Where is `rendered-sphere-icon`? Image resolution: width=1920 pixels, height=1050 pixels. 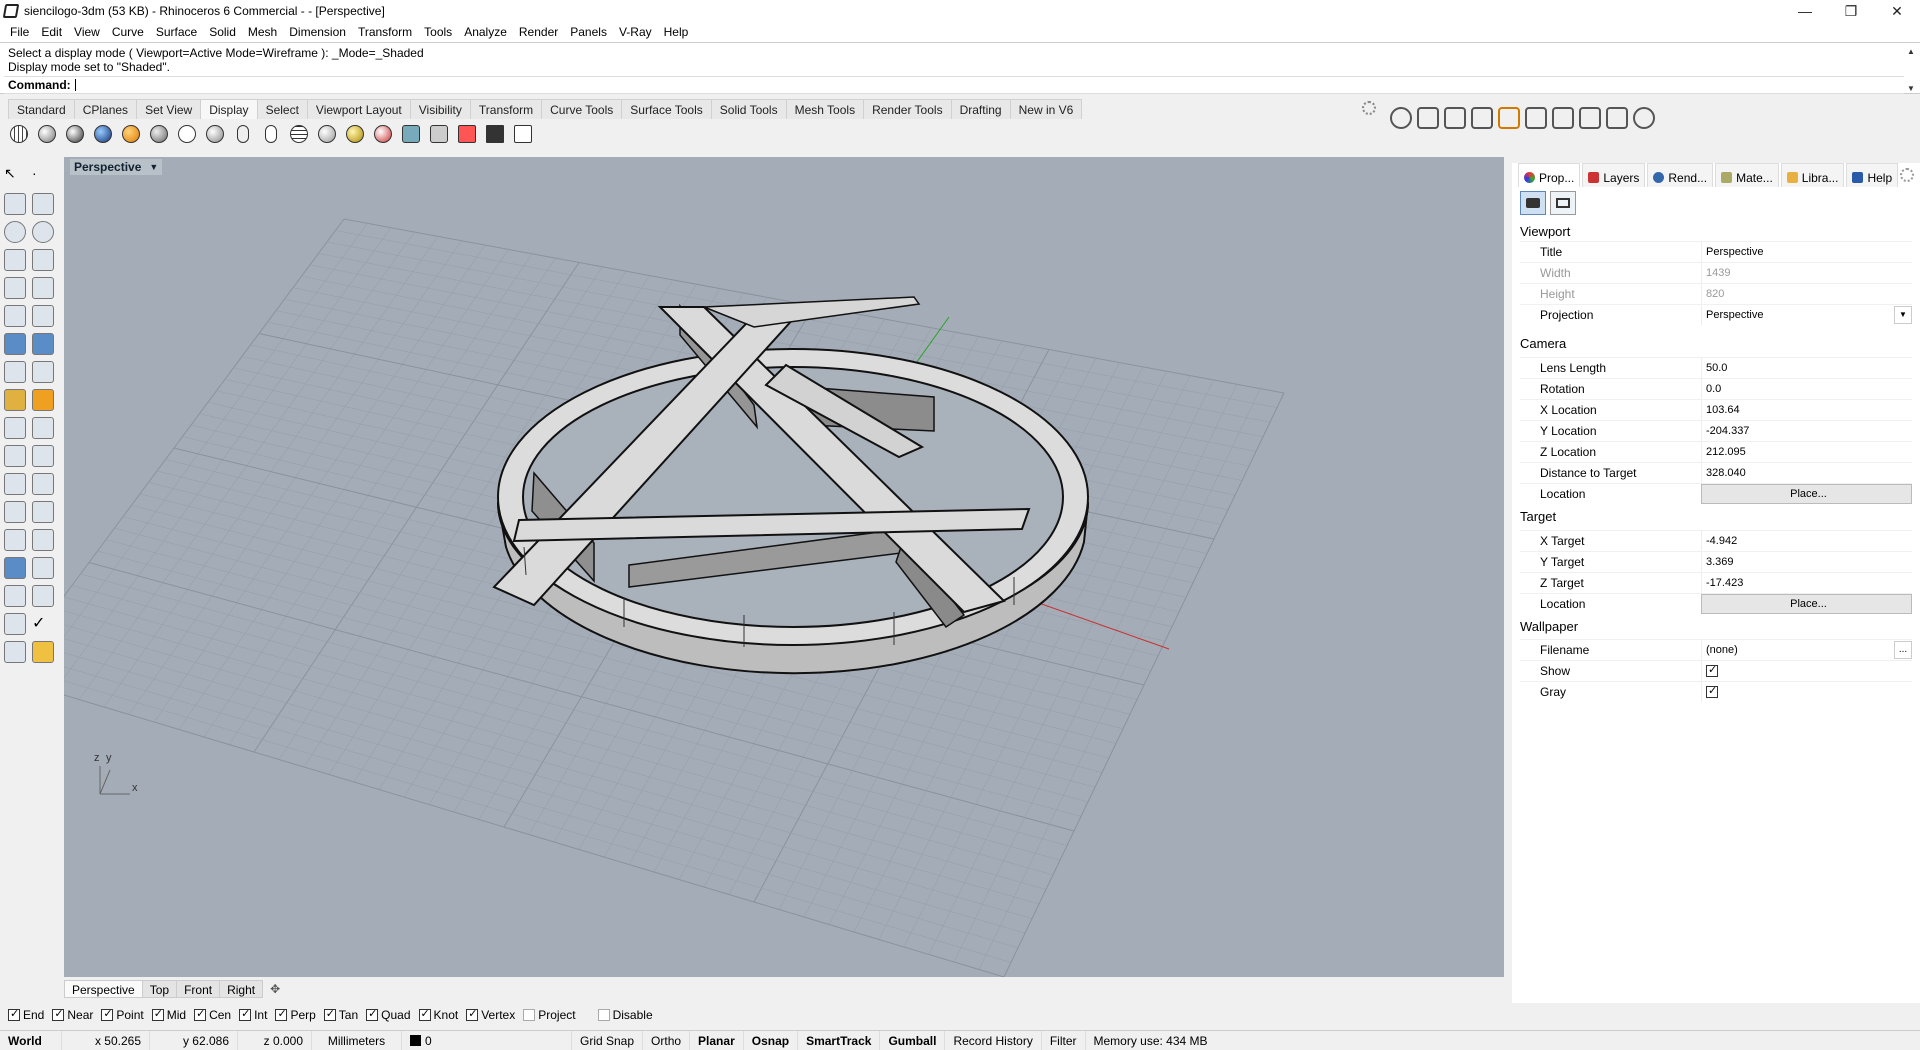
rendered-sphere-icon is located at coordinates (75, 134).